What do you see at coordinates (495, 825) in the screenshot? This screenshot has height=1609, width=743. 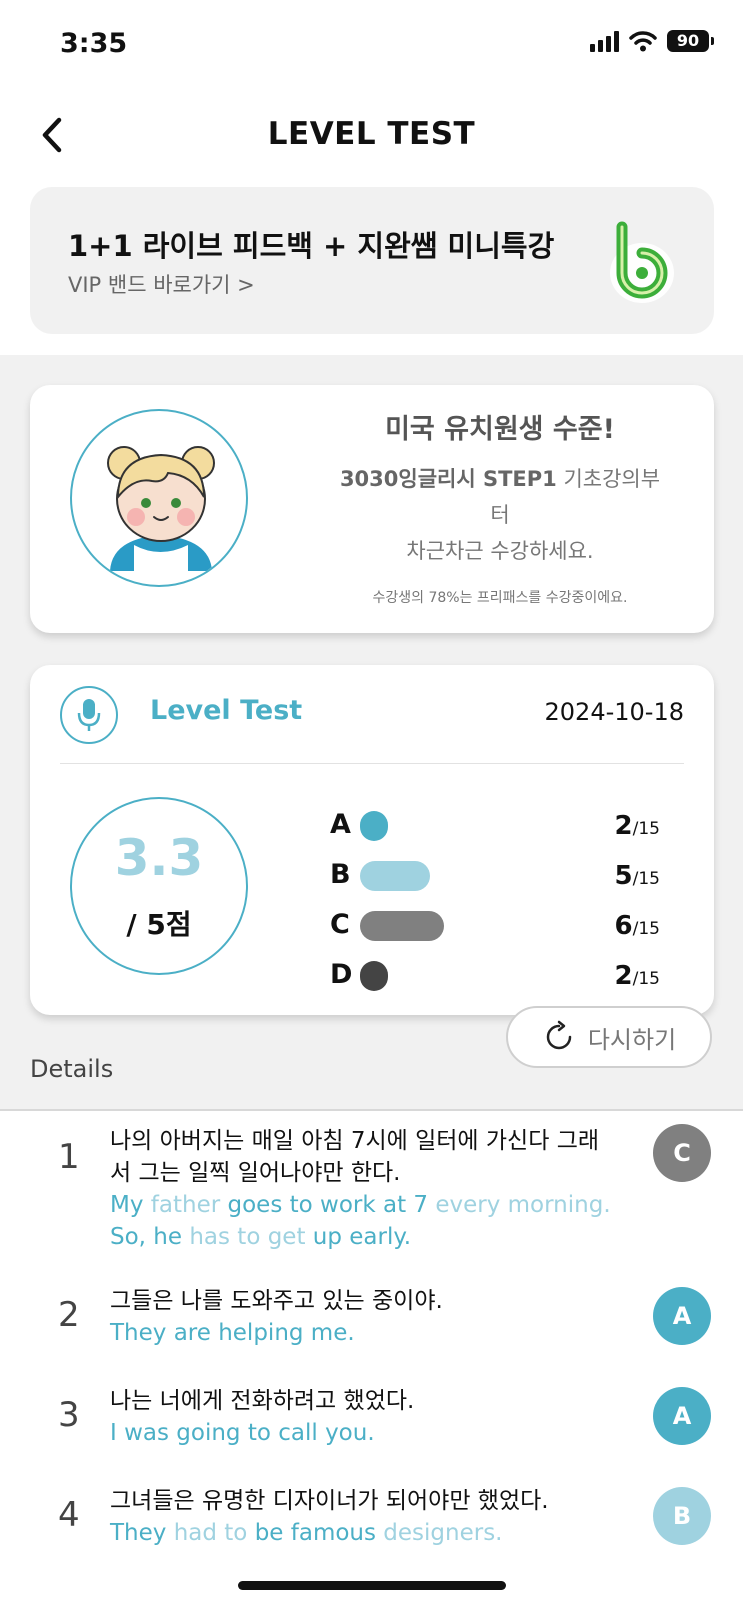 I see `grade-row-a: A 2/15` at bounding box center [495, 825].